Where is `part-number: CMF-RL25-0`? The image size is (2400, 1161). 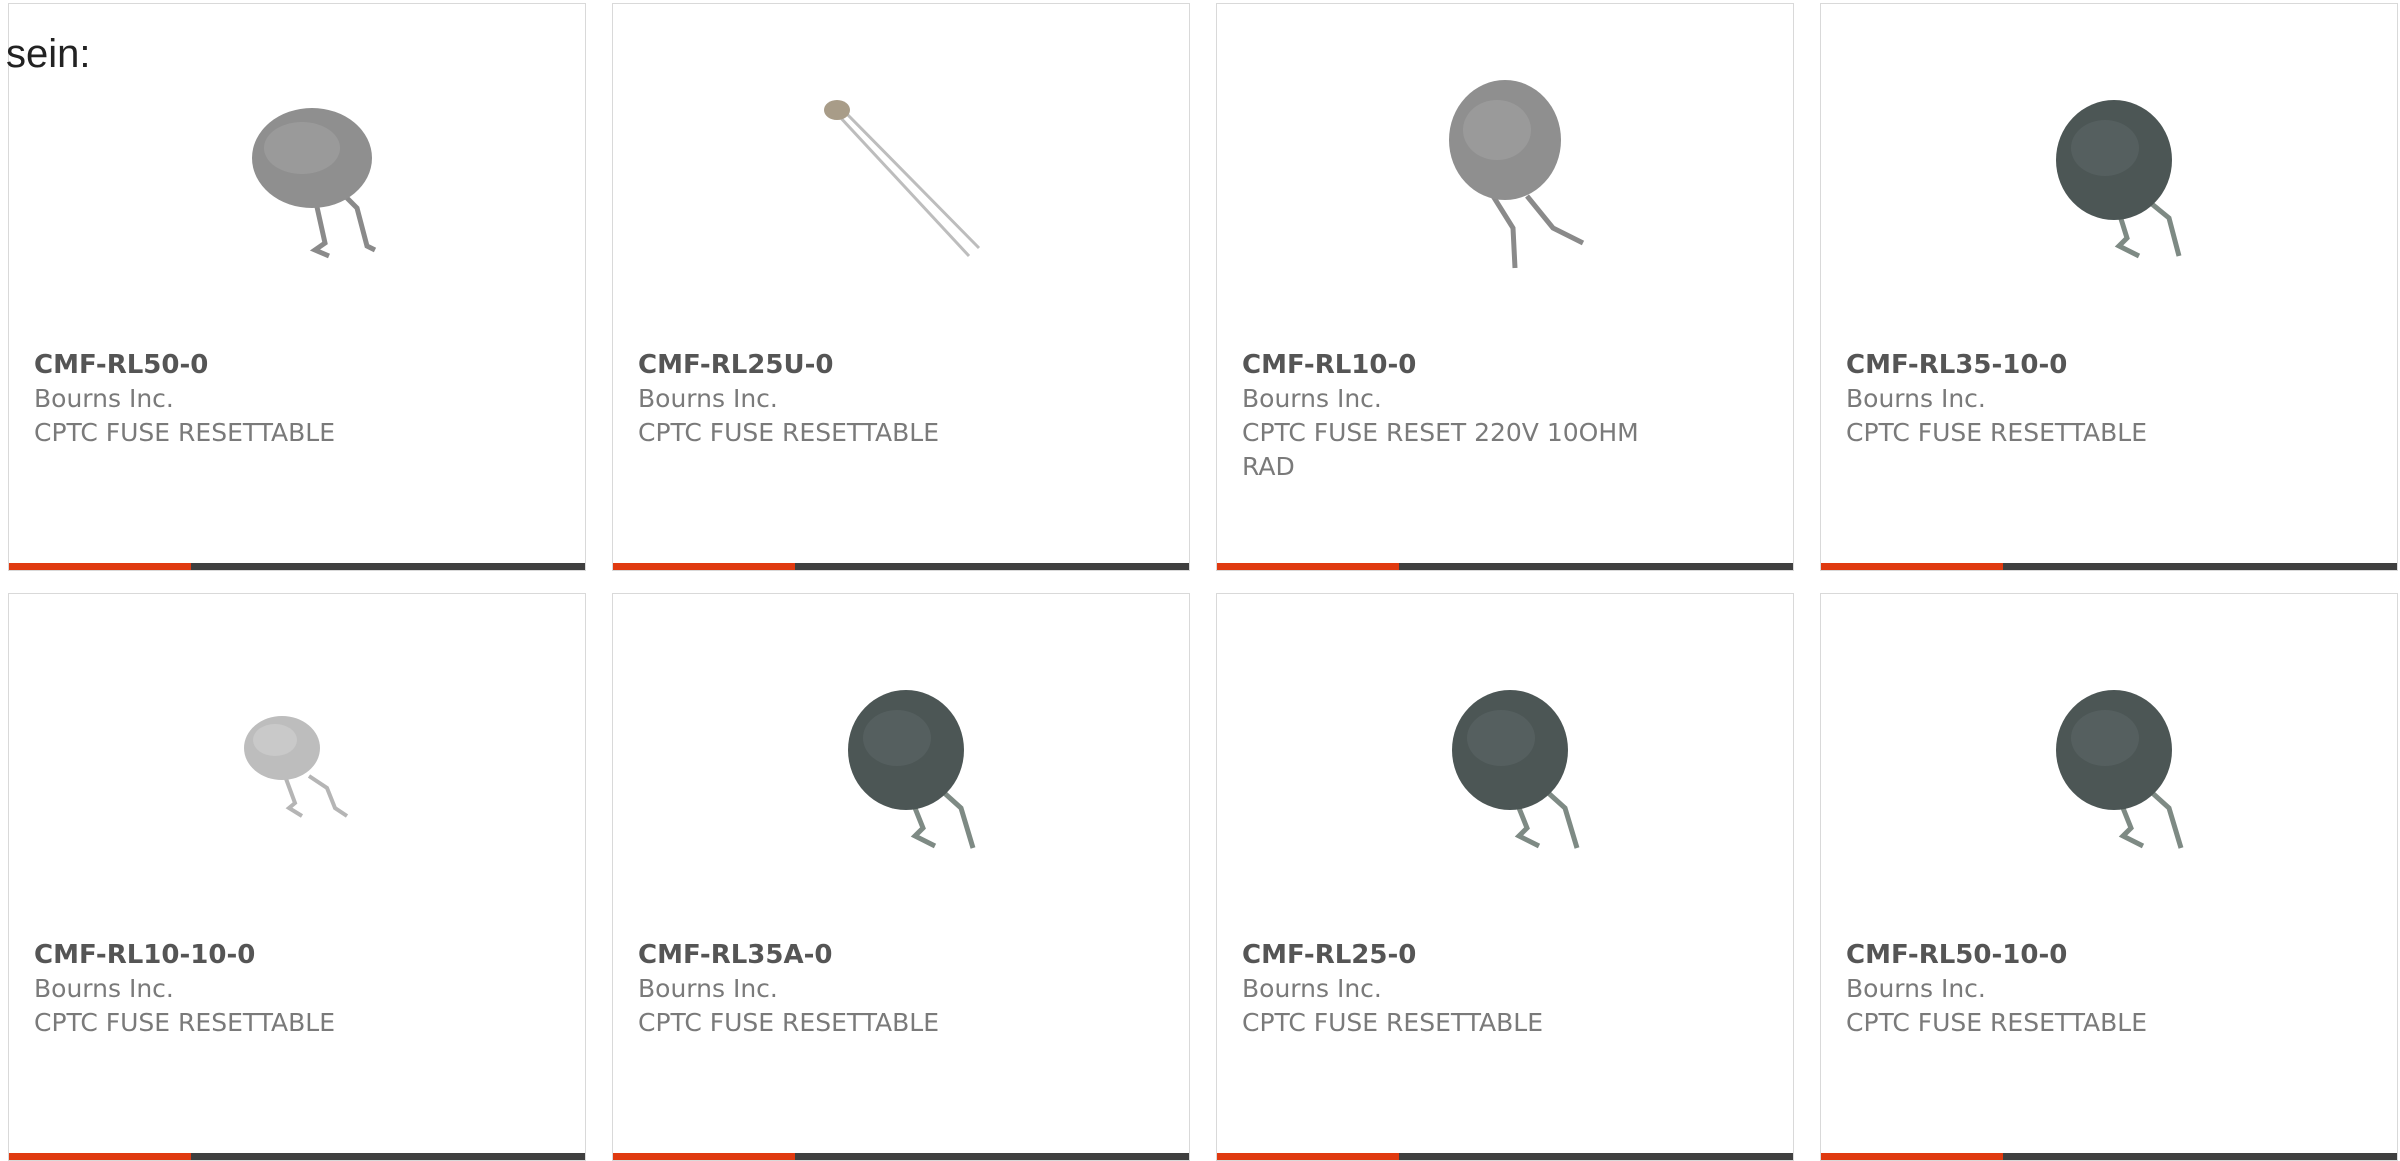 part-number: CMF-RL25-0 is located at coordinates (1442, 955).